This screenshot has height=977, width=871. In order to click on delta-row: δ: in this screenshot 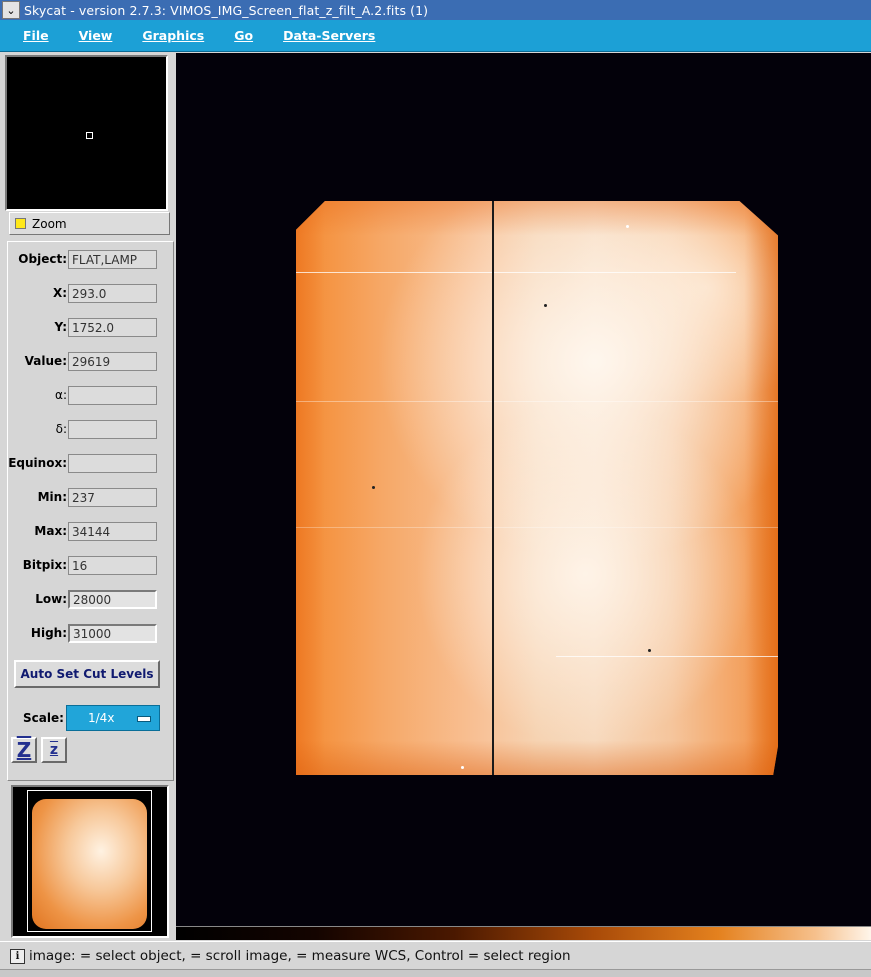, I will do `click(91, 430)`.